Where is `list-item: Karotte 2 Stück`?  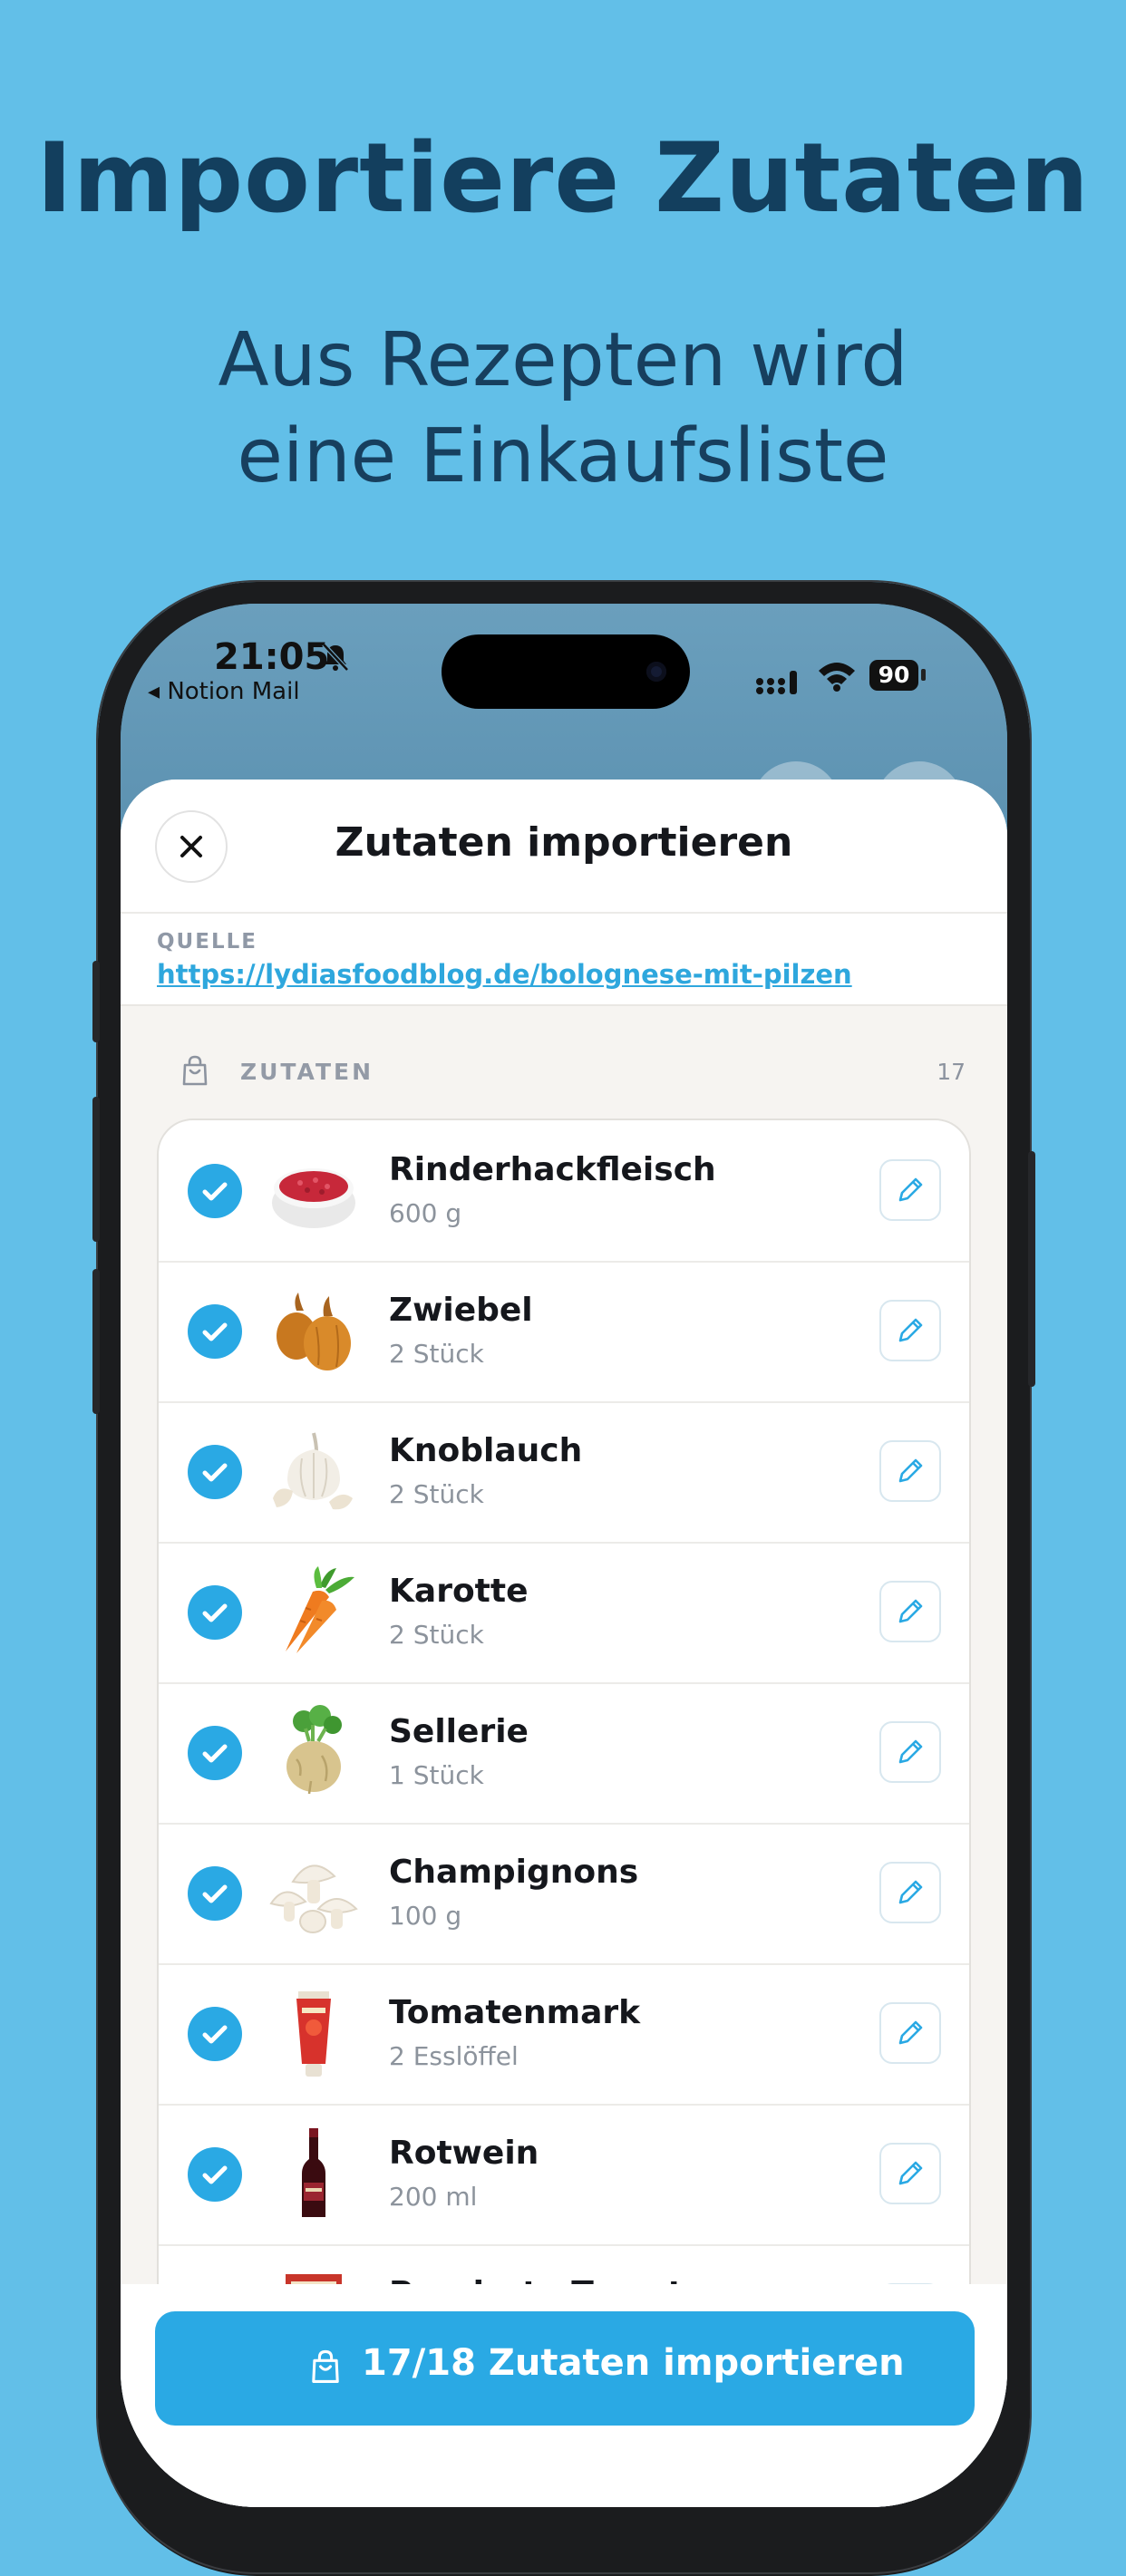
list-item: Karotte 2 Stück is located at coordinates (564, 1613).